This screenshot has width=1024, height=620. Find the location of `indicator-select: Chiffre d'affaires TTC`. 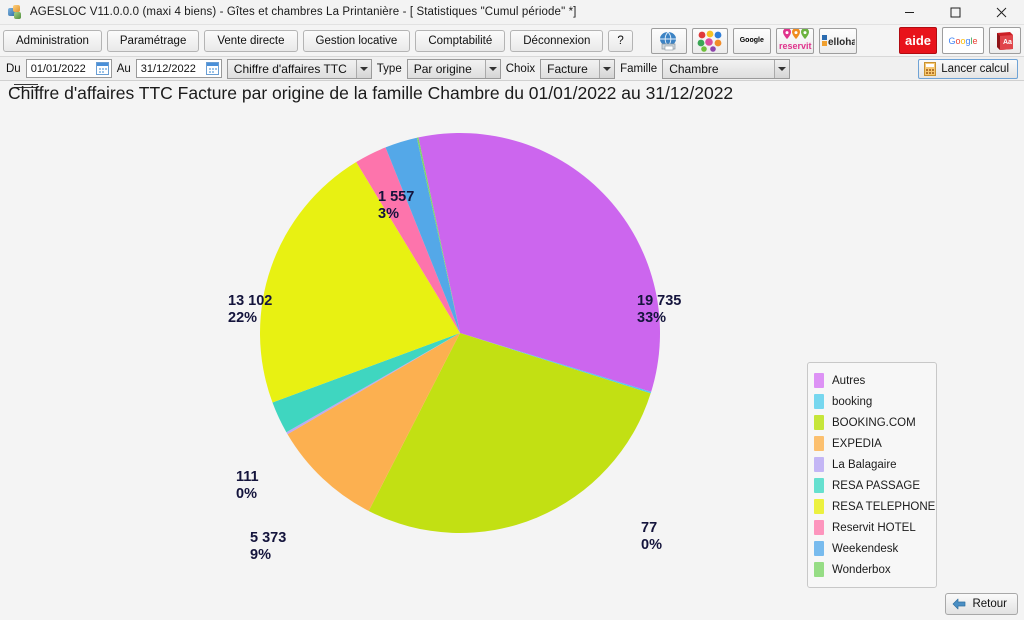

indicator-select: Chiffre d'affaires TTC is located at coordinates (299, 68).